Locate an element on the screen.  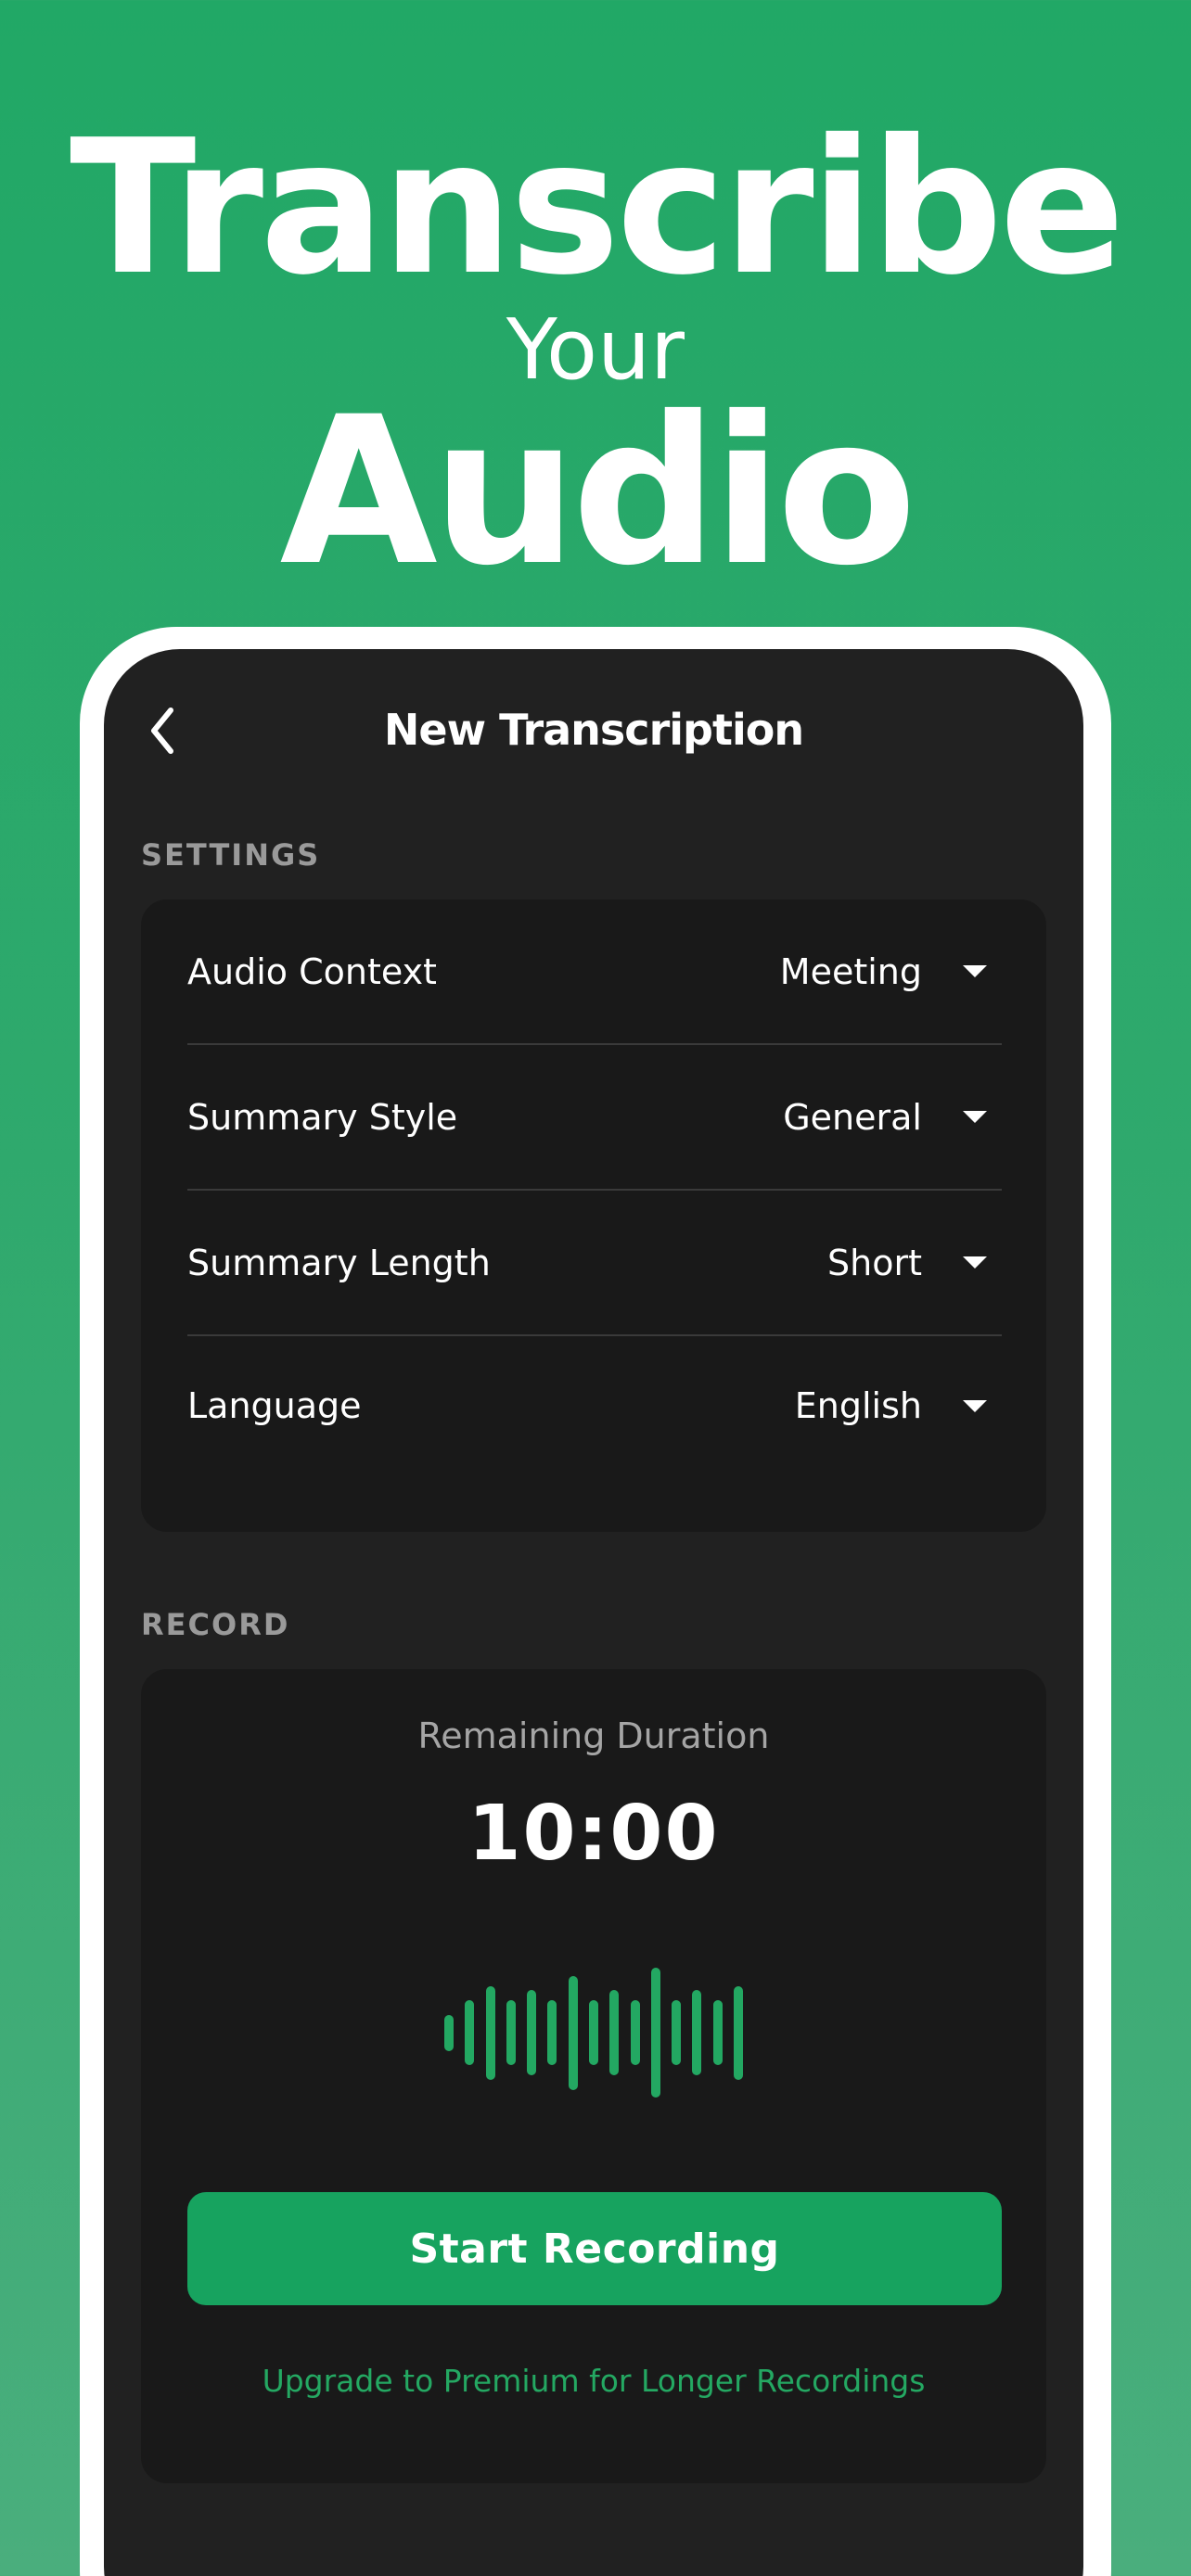
hero-line-transcribe: Transcribe is located at coordinates (597, 208).